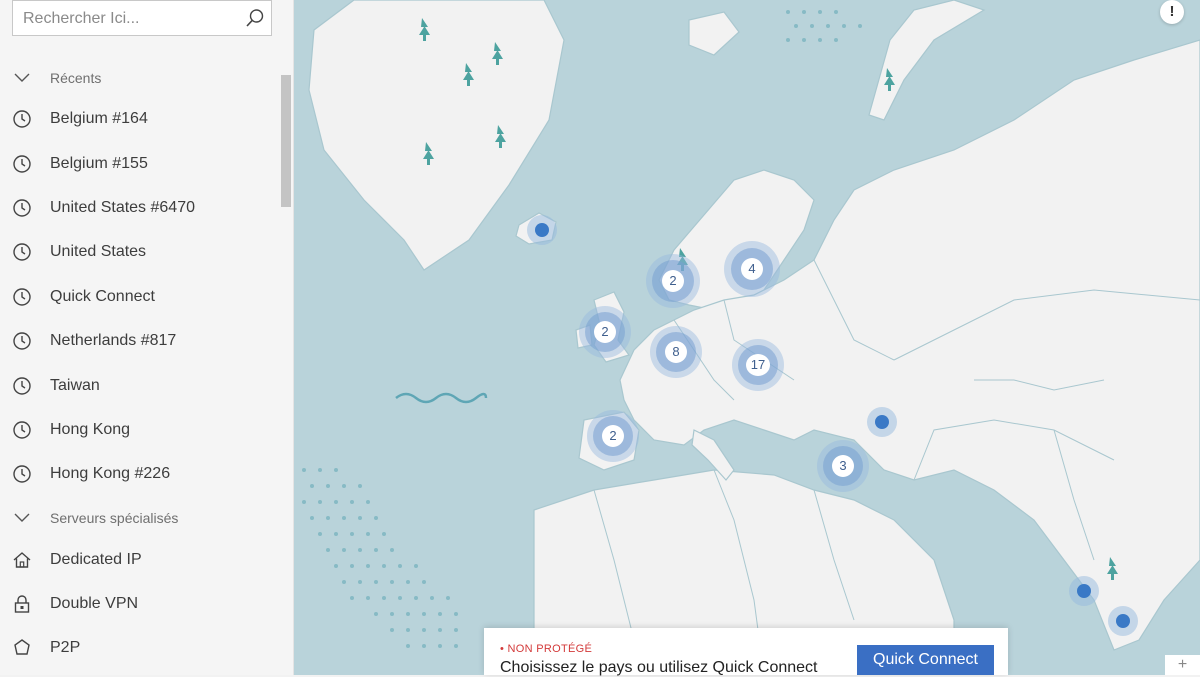 This screenshot has height=677, width=1200. What do you see at coordinates (76, 78) in the screenshot?
I see `section-recents-label: Récents` at bounding box center [76, 78].